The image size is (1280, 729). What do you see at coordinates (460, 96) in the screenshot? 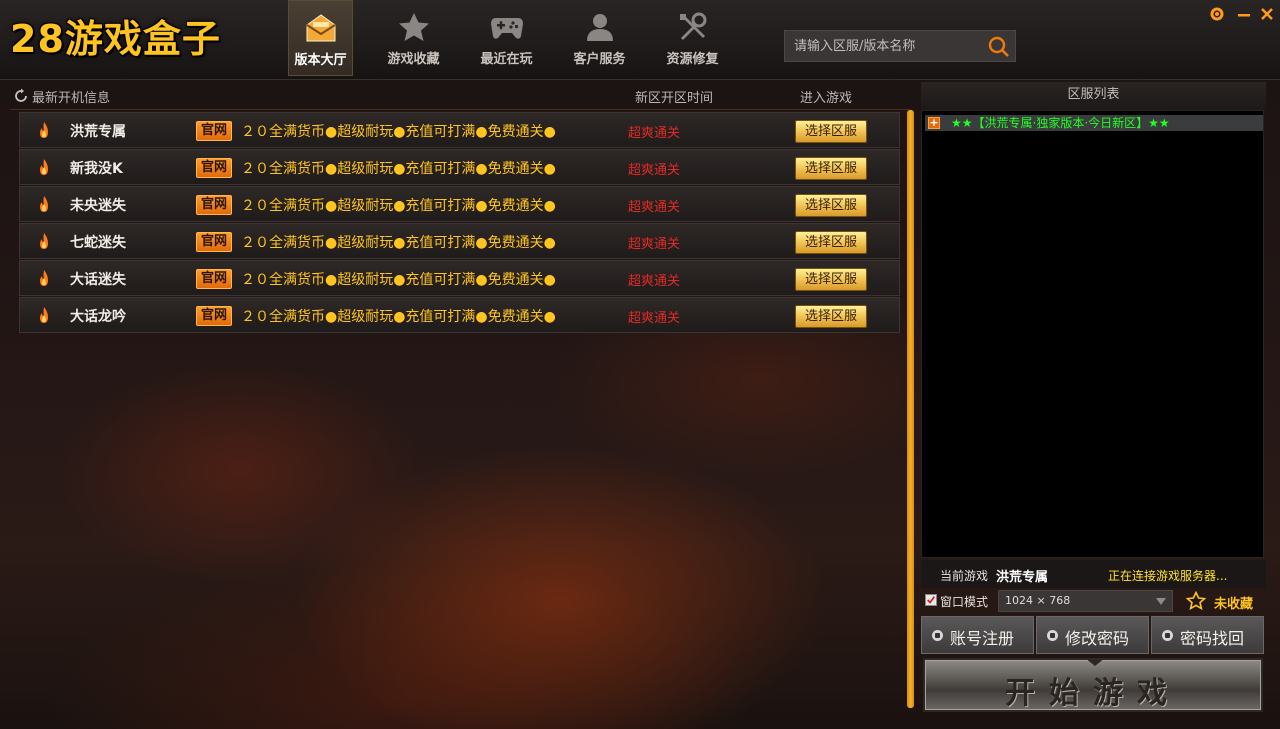
I see `server-list-header: 最新开机信息 新区开区时间 进入游戏` at bounding box center [460, 96].